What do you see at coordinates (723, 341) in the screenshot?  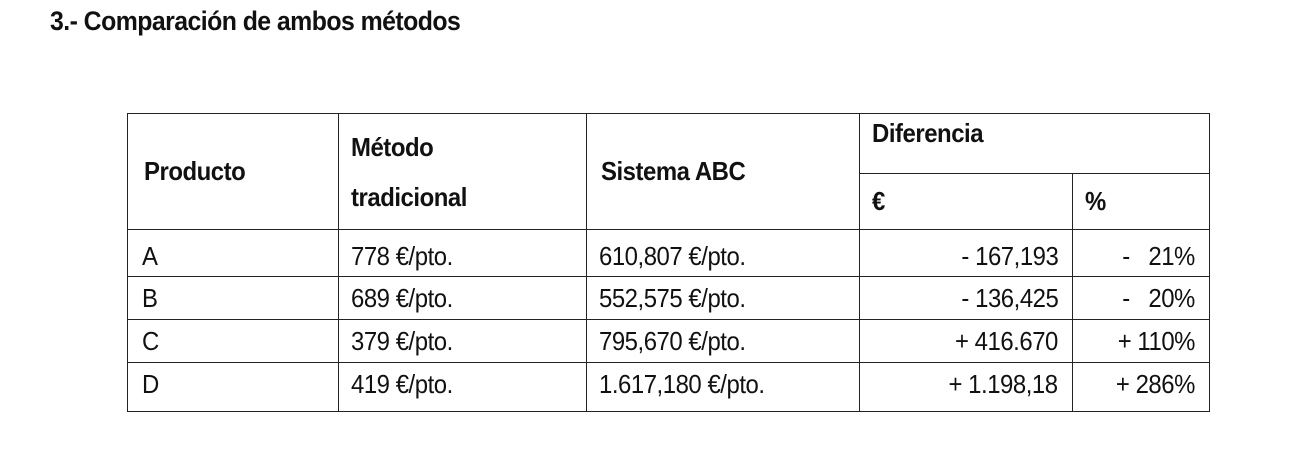 I see `cell-sistema-abc: 795,670 €/pto.` at bounding box center [723, 341].